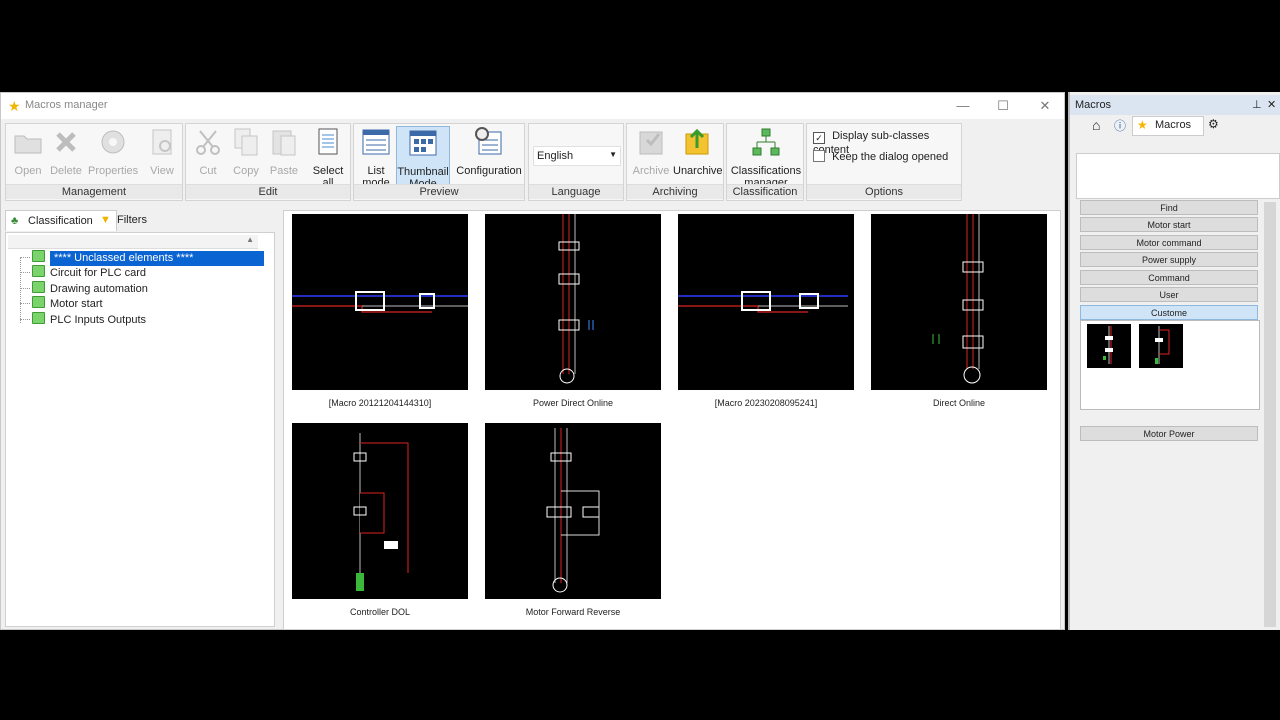 This screenshot has width=1280, height=720. Describe the element at coordinates (81, 272) in the screenshot. I see `tree-item: Circuit for PLC card` at that location.